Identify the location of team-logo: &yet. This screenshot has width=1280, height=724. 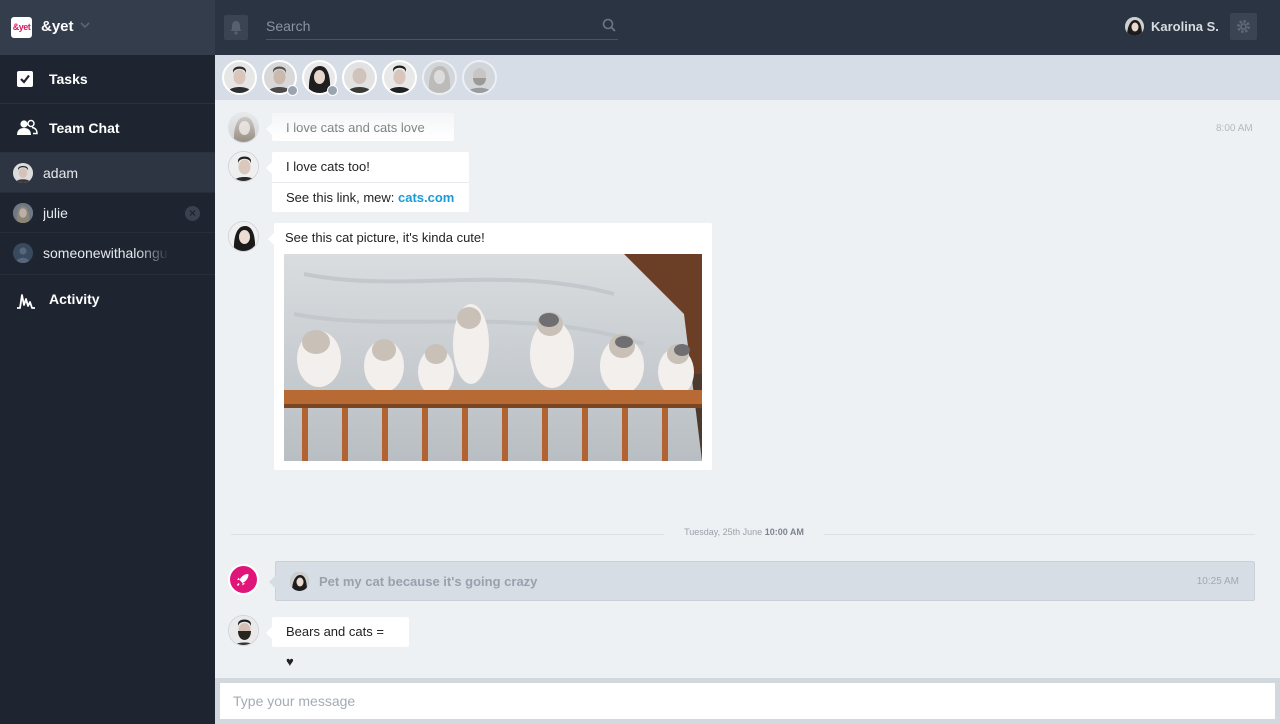
(21, 27).